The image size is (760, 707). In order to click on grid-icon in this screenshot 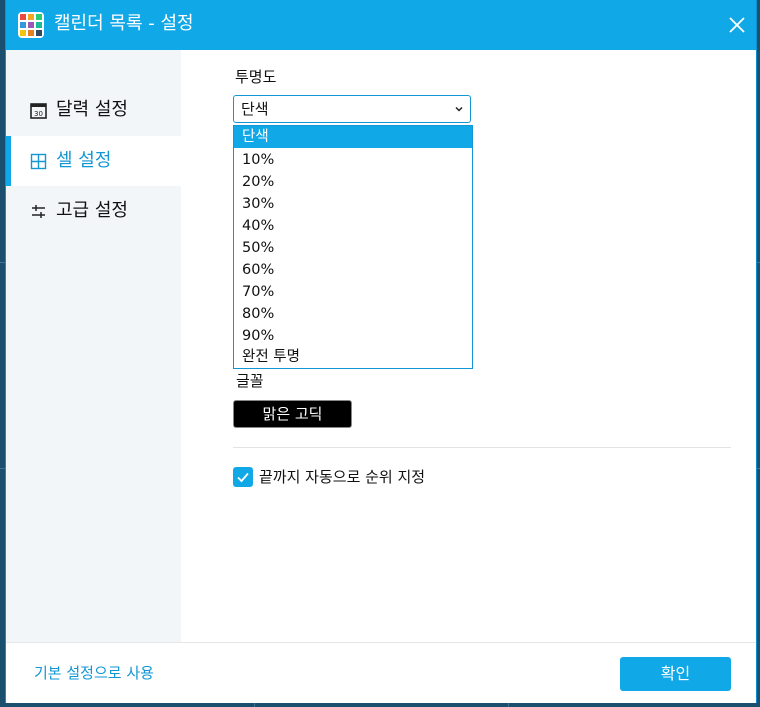, I will do `click(38, 161)`.